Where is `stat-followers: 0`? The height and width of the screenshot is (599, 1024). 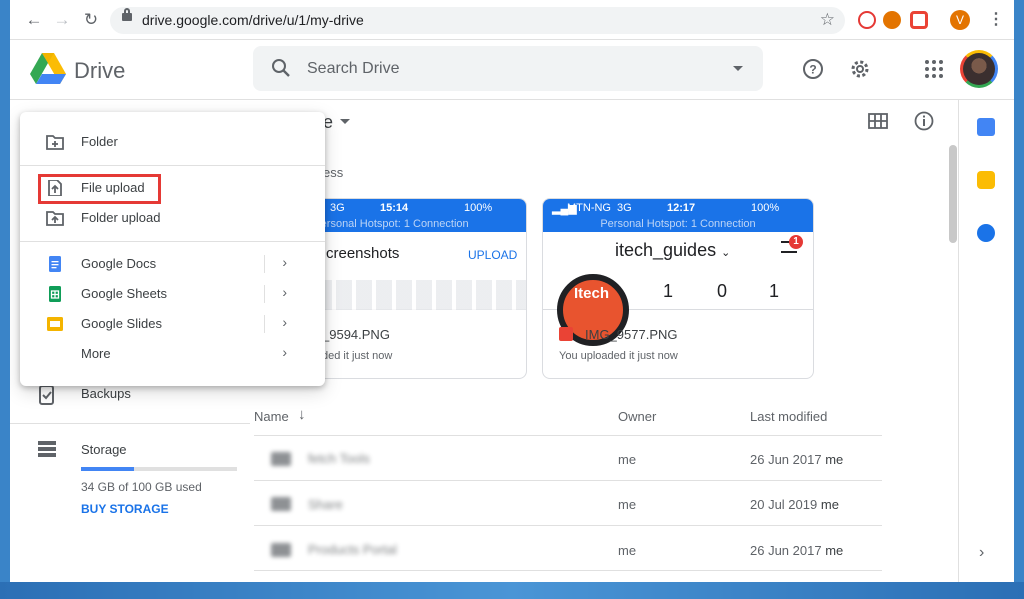 stat-followers: 0 is located at coordinates (722, 291).